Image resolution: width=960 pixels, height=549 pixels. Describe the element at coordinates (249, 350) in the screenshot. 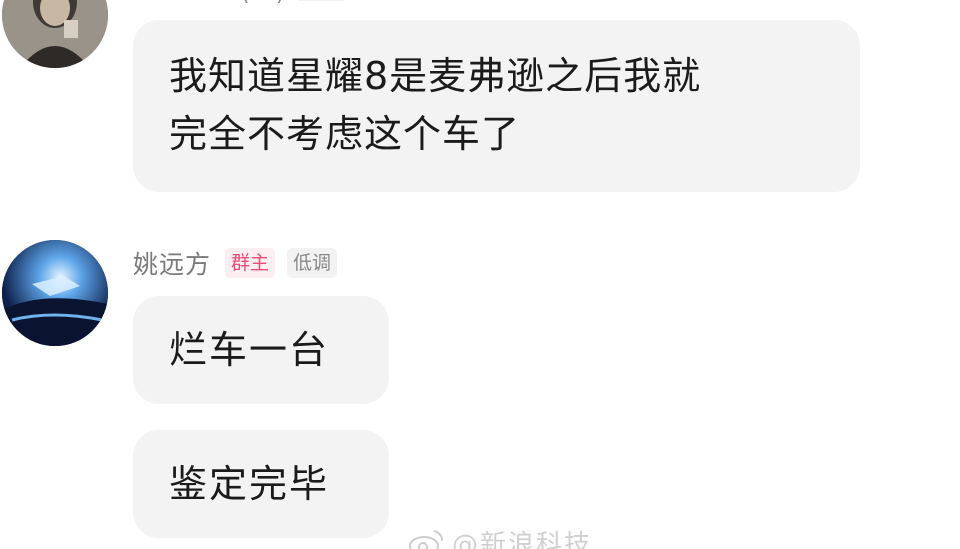

I see `message-text: 烂车一台` at that location.